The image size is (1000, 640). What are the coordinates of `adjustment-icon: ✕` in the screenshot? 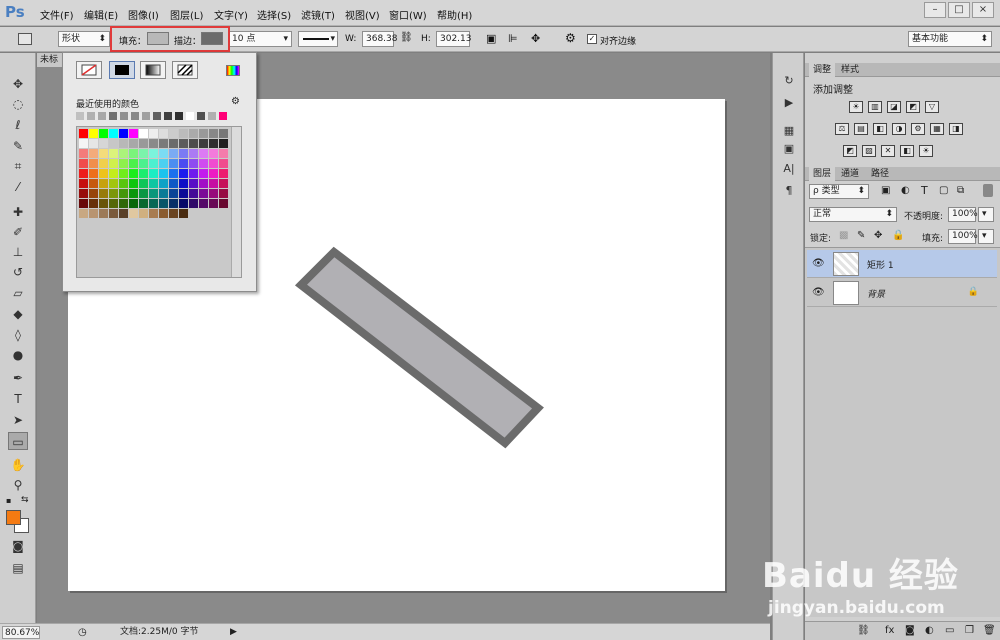 It's located at (888, 151).